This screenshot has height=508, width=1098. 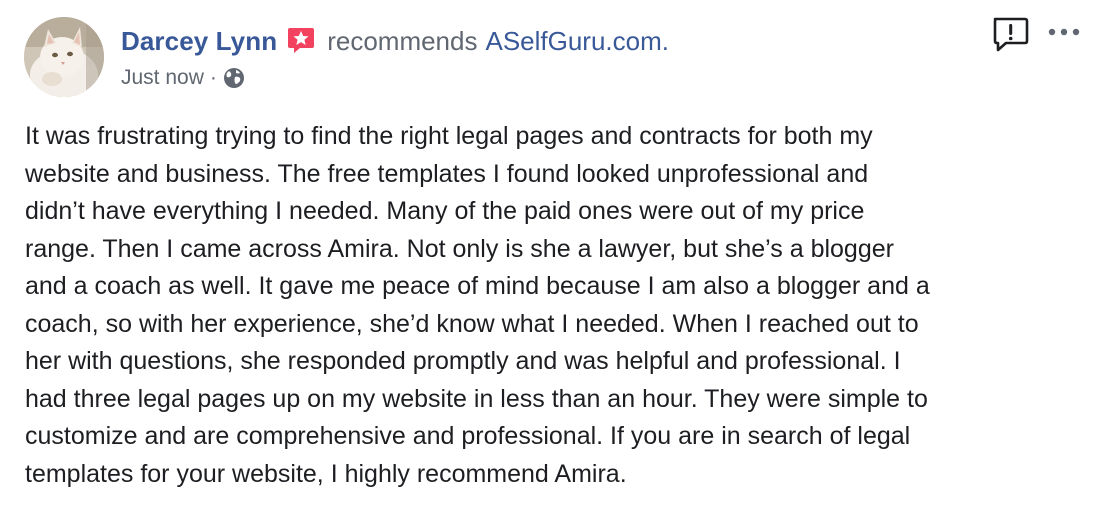 I want to click on author-name: Darcey Lynn, so click(x=199, y=41).